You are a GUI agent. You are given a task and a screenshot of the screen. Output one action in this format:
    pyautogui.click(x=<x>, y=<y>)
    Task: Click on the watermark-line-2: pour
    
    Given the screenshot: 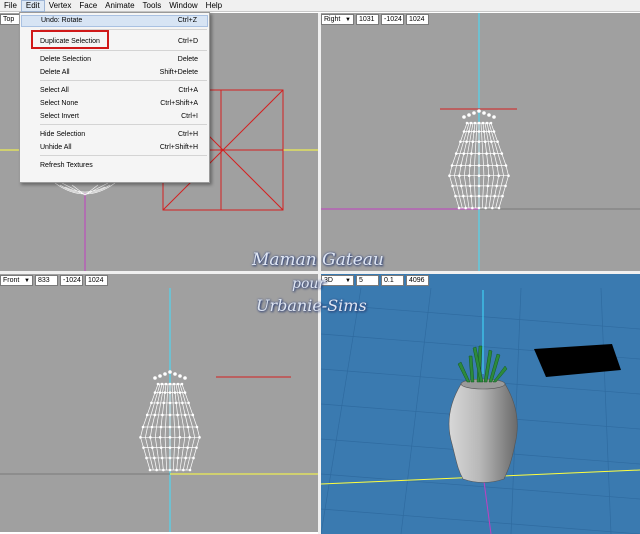 What is the action you would take?
    pyautogui.click(x=309, y=284)
    